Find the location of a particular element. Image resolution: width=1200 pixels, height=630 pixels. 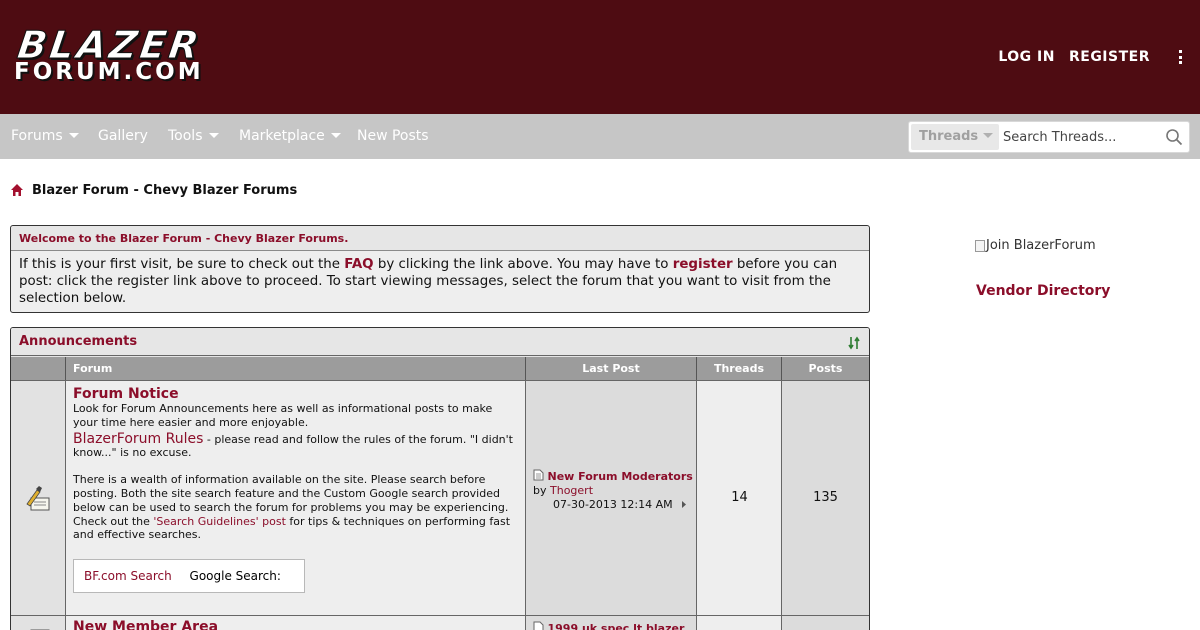

nav-tools: Tools is located at coordinates (193, 136).